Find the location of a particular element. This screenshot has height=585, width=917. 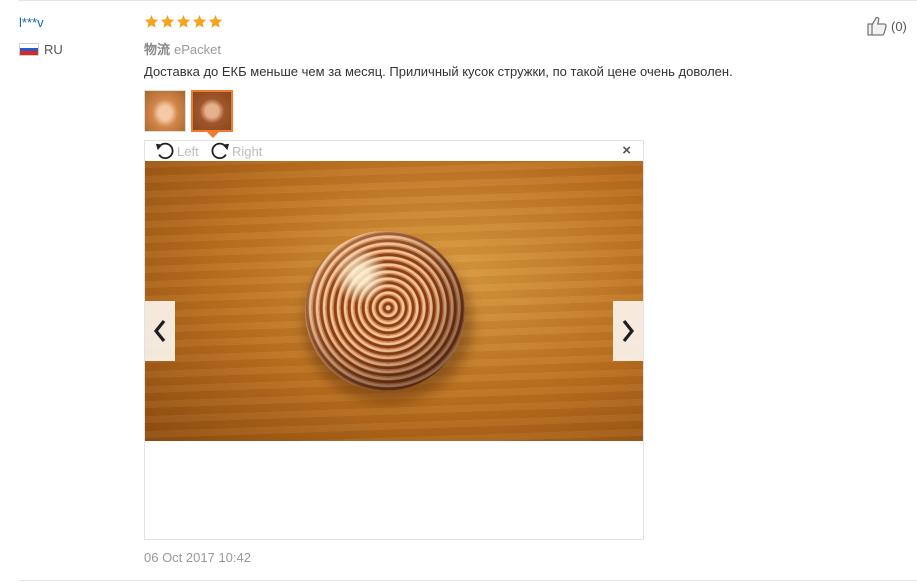

russia-flag-icon is located at coordinates (29, 49).